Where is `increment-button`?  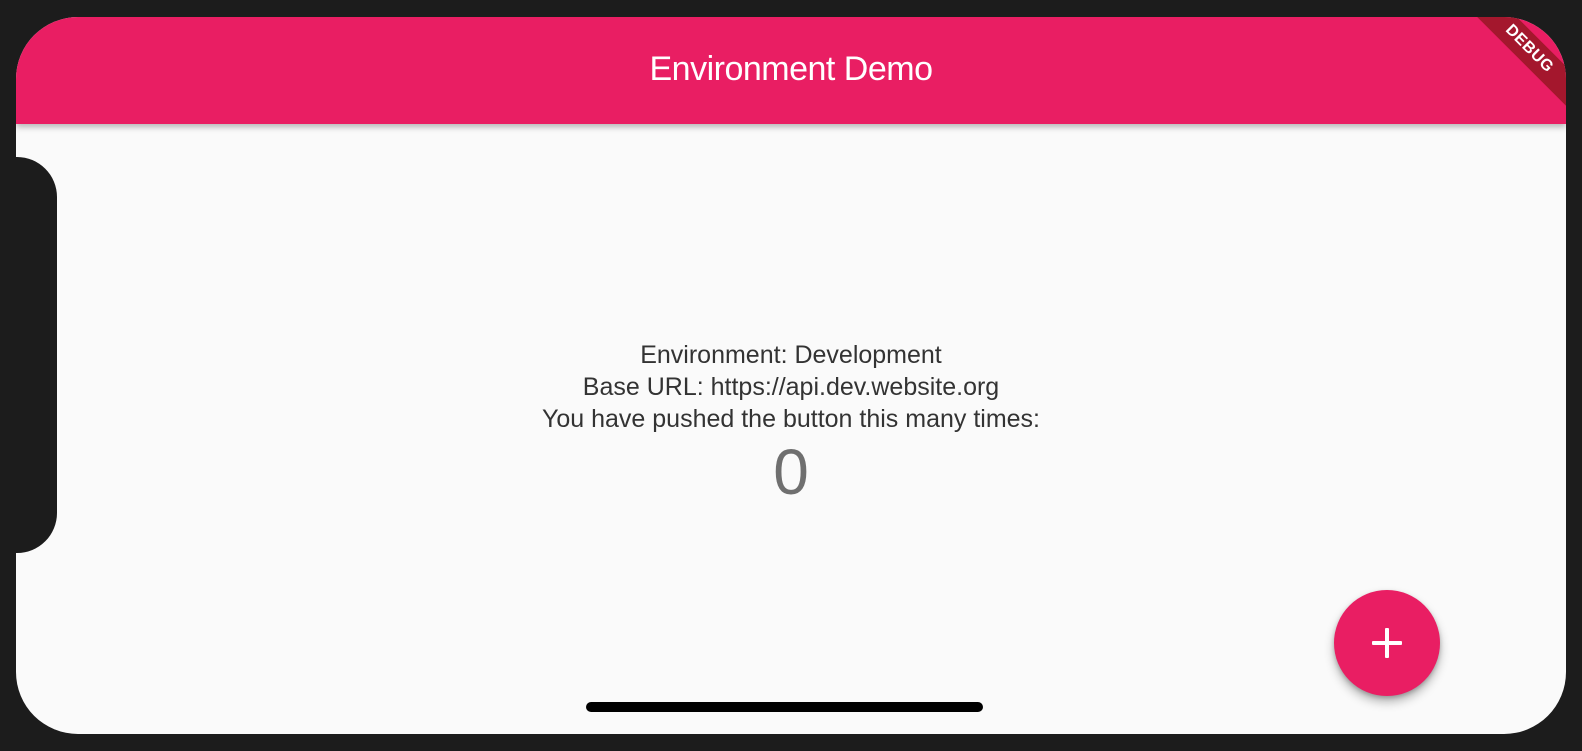
increment-button is located at coordinates (1387, 643).